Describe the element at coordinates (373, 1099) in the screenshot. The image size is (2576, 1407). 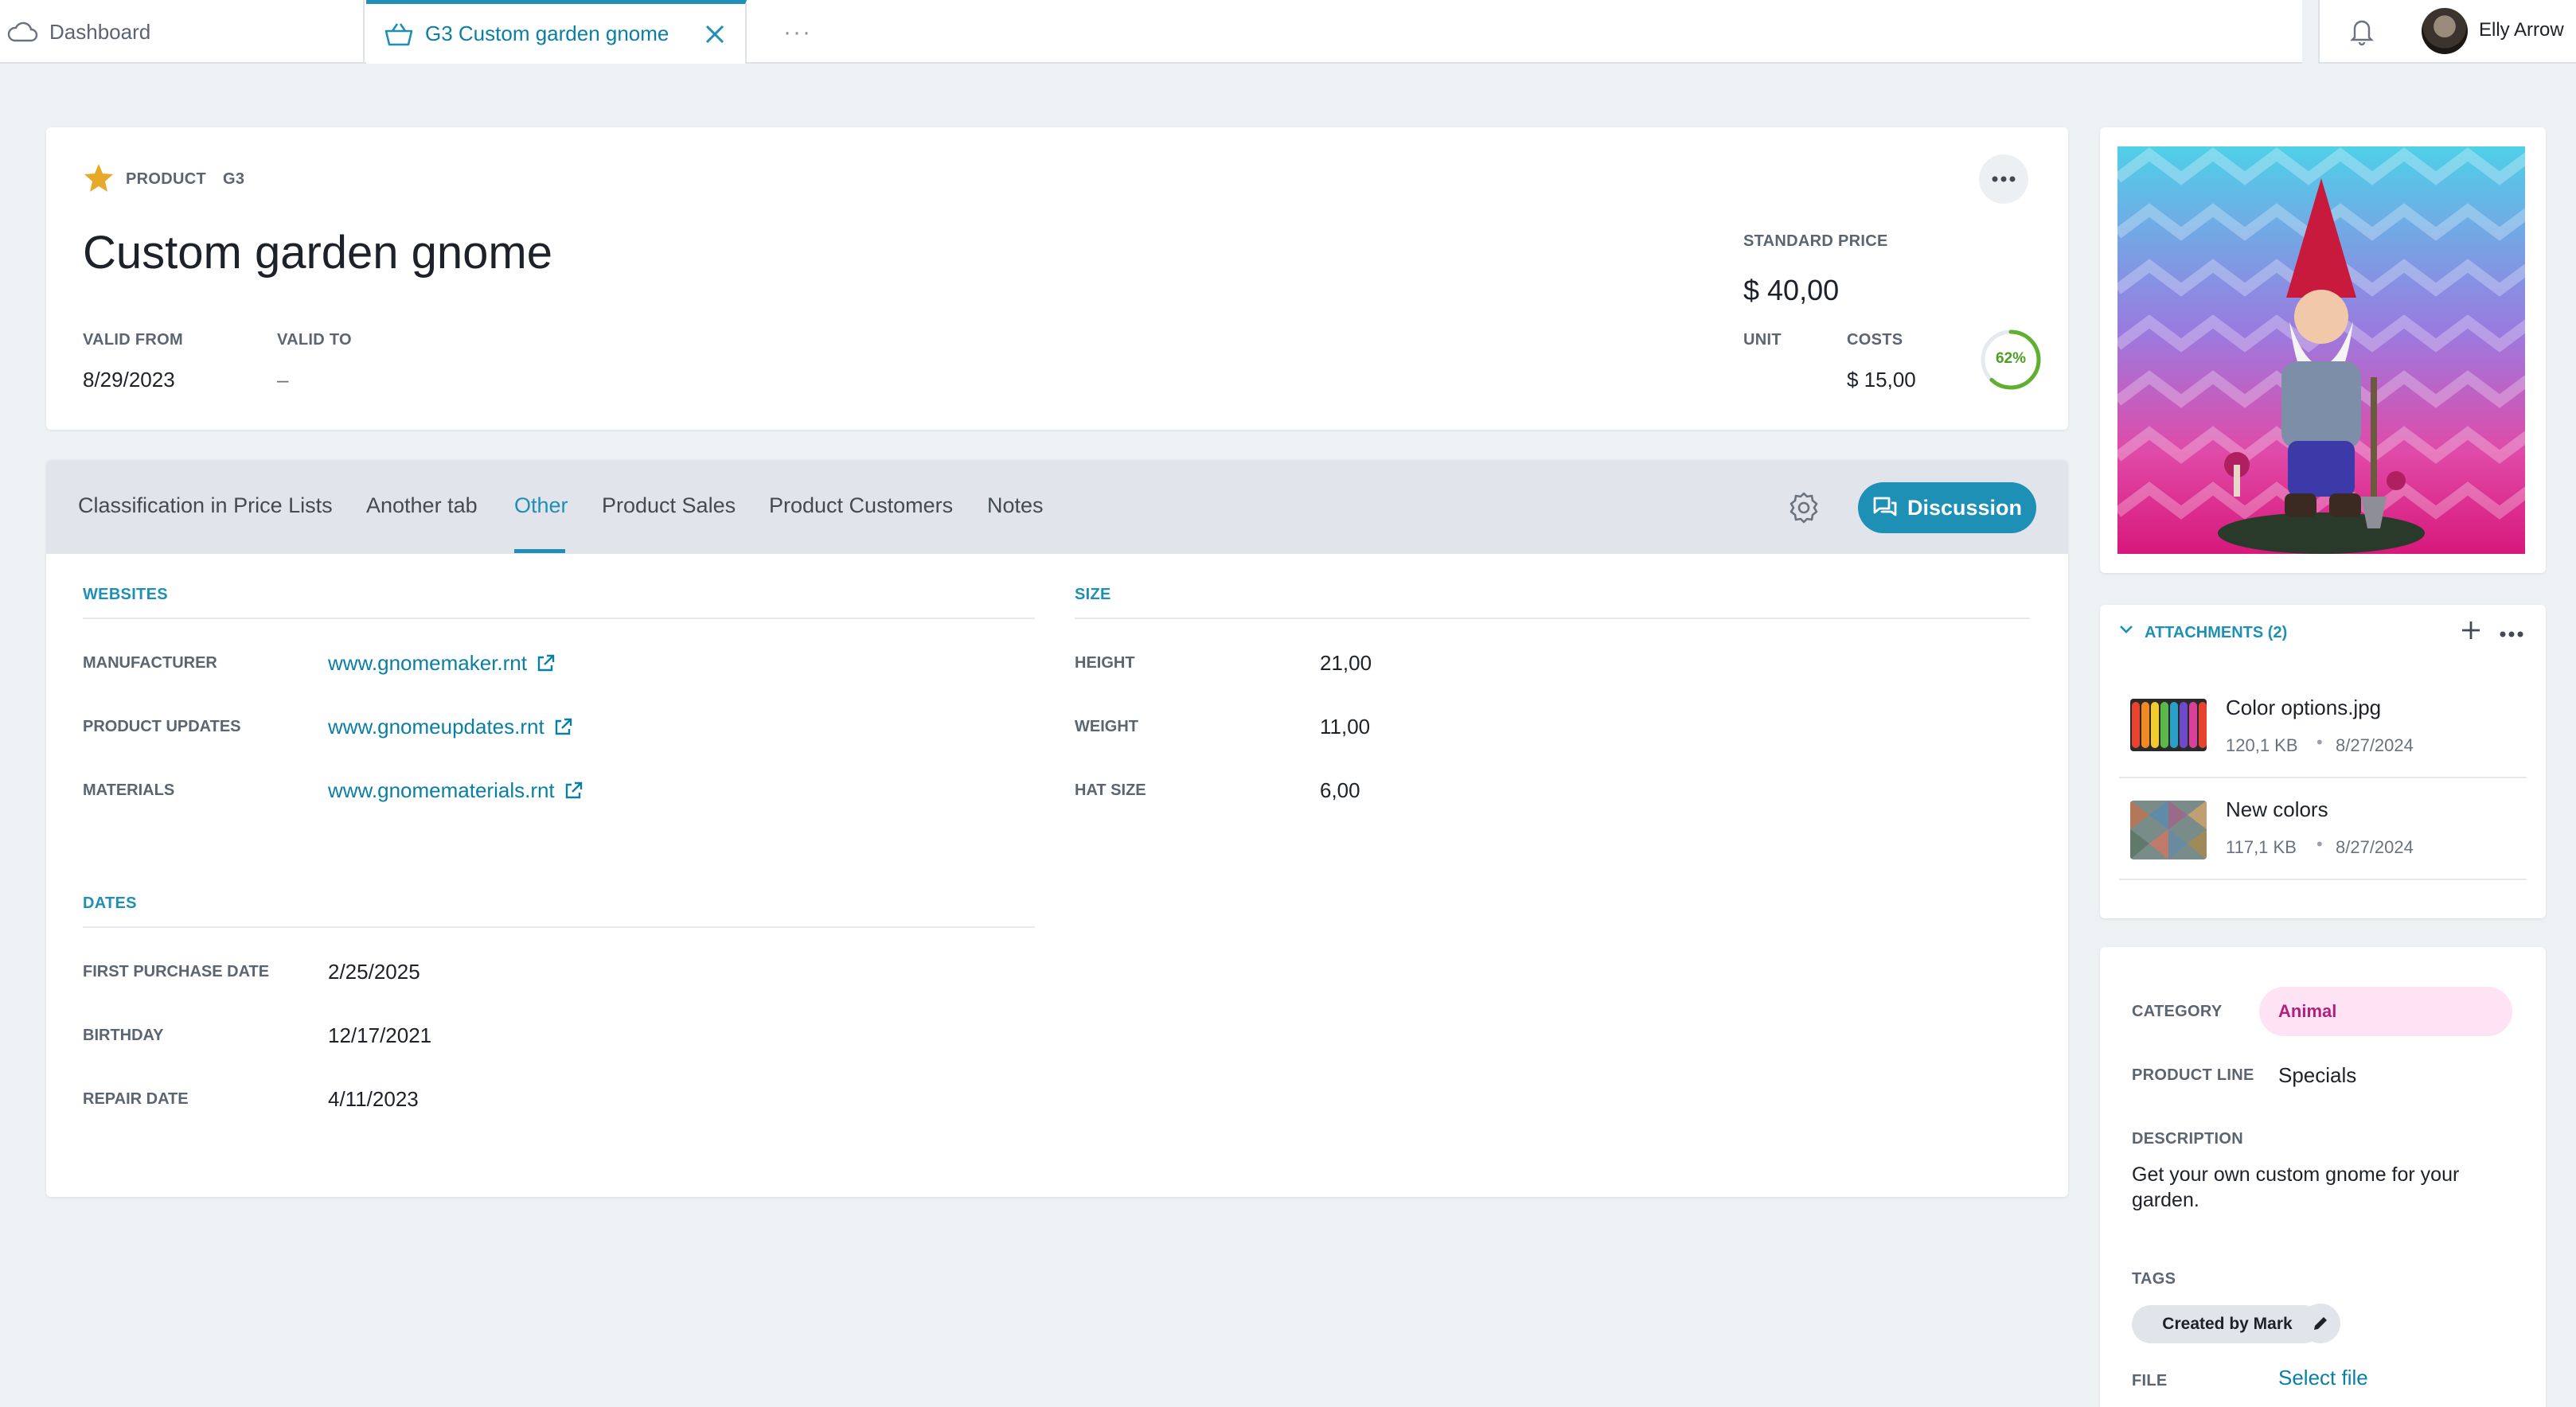
I see `repair-date-value: 4/11/2023` at that location.